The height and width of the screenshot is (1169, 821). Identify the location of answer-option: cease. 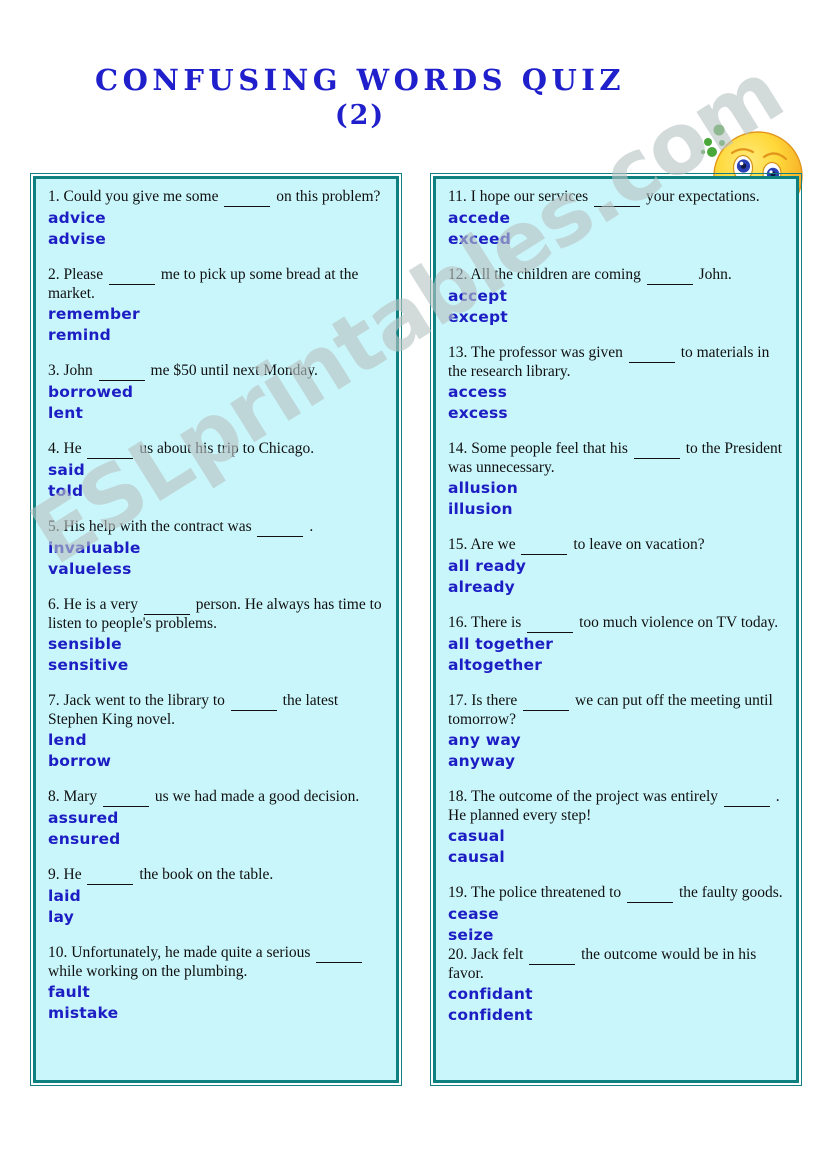
(617, 914).